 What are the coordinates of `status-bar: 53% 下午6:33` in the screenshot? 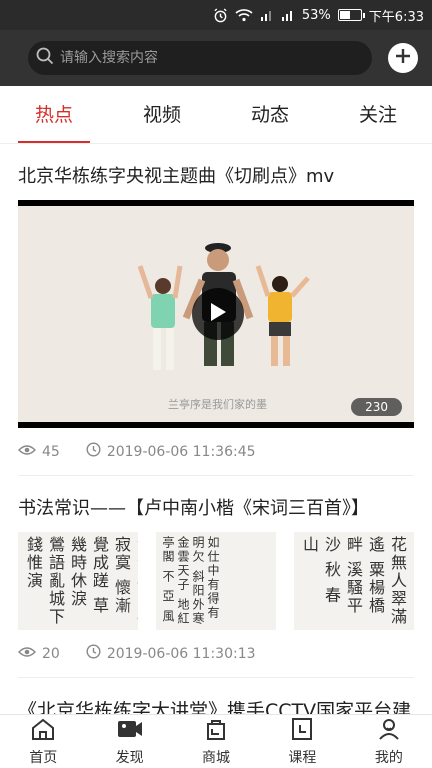 It's located at (216, 15).